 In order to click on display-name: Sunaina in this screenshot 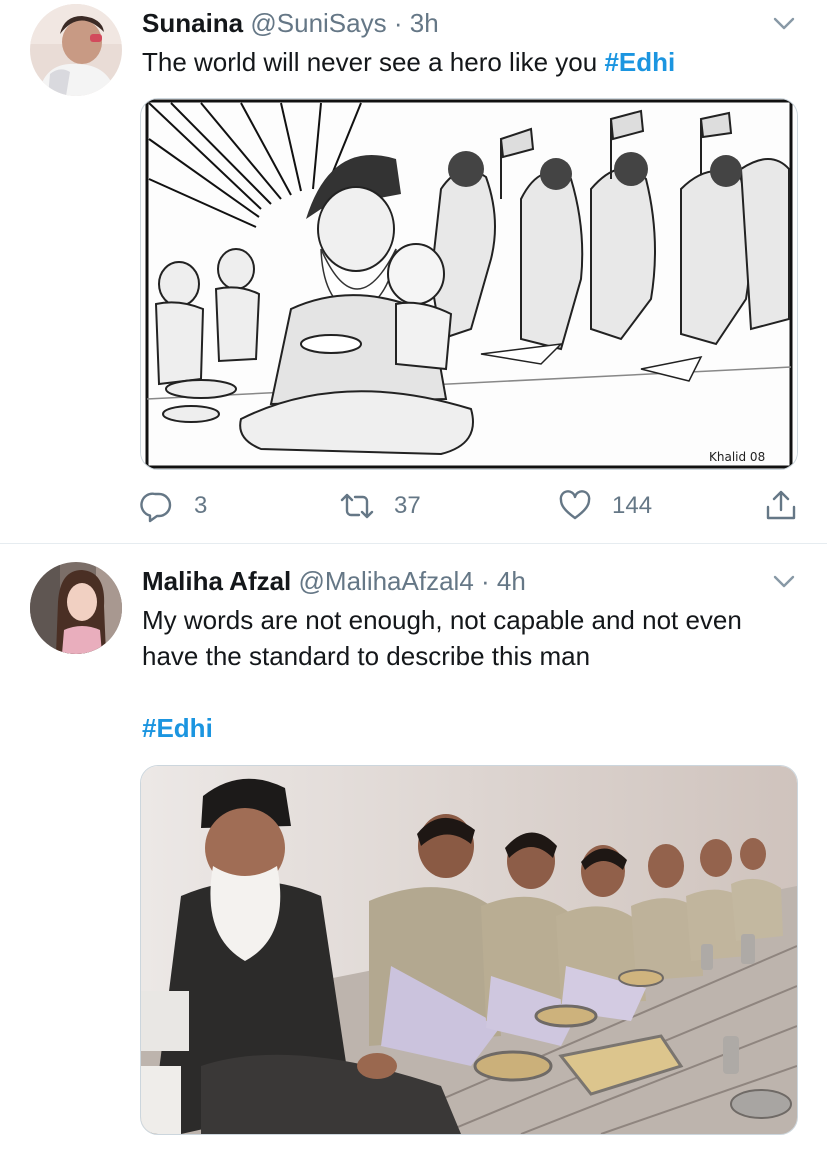, I will do `click(192, 23)`.